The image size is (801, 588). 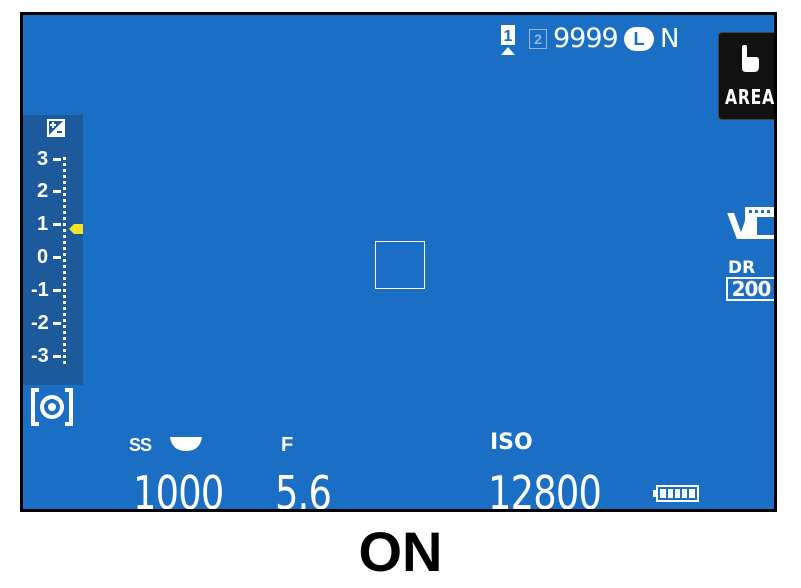 What do you see at coordinates (303, 489) in the screenshot?
I see `aperture-value: 5.6` at bounding box center [303, 489].